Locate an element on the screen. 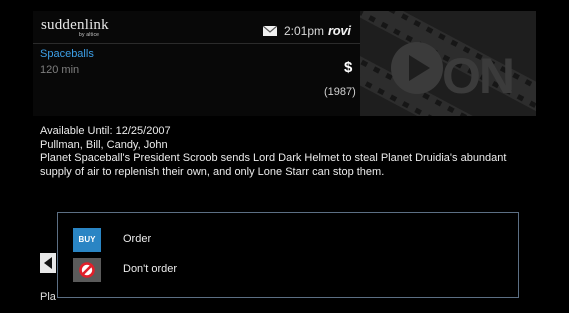 Image resolution: width=569 pixels, height=313 pixels. background-menu-label: Pla is located at coordinates (48, 297).